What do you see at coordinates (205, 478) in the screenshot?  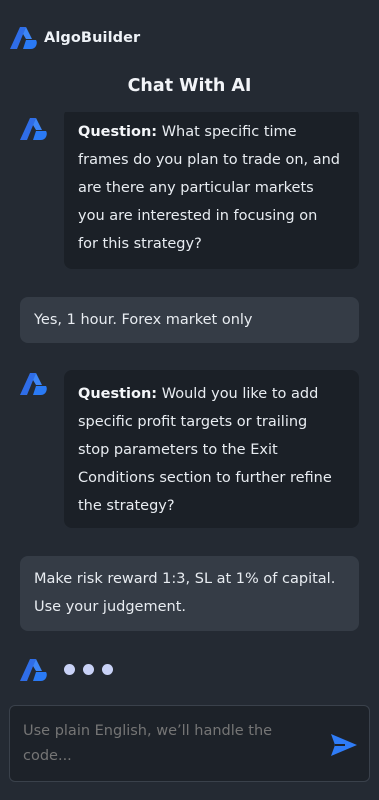 I see `message-line: Conditions section to further refine` at bounding box center [205, 478].